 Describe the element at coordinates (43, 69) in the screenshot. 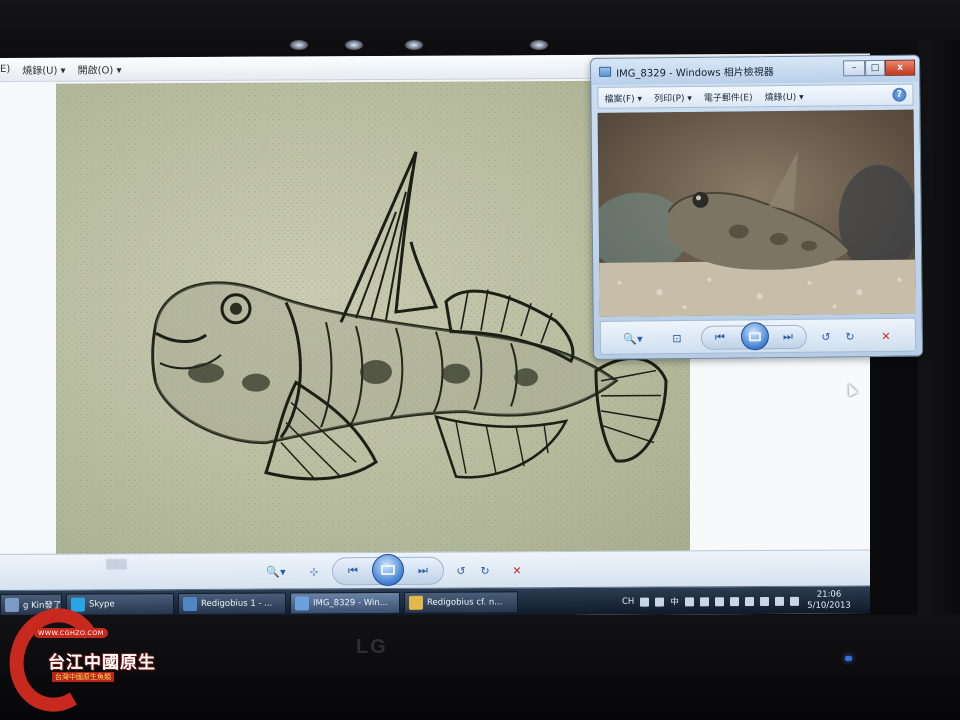

I see `menu-item-burn: 燒錄(U) ▾` at that location.